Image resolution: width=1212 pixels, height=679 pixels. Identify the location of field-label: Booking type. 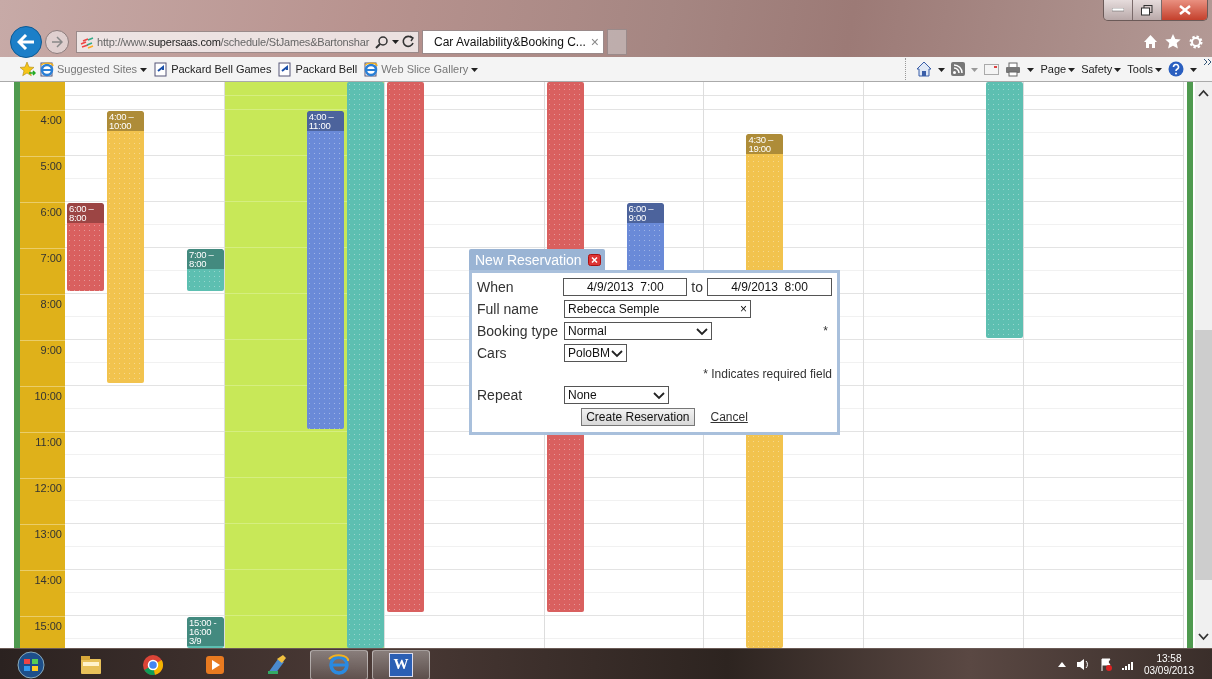
(518, 331).